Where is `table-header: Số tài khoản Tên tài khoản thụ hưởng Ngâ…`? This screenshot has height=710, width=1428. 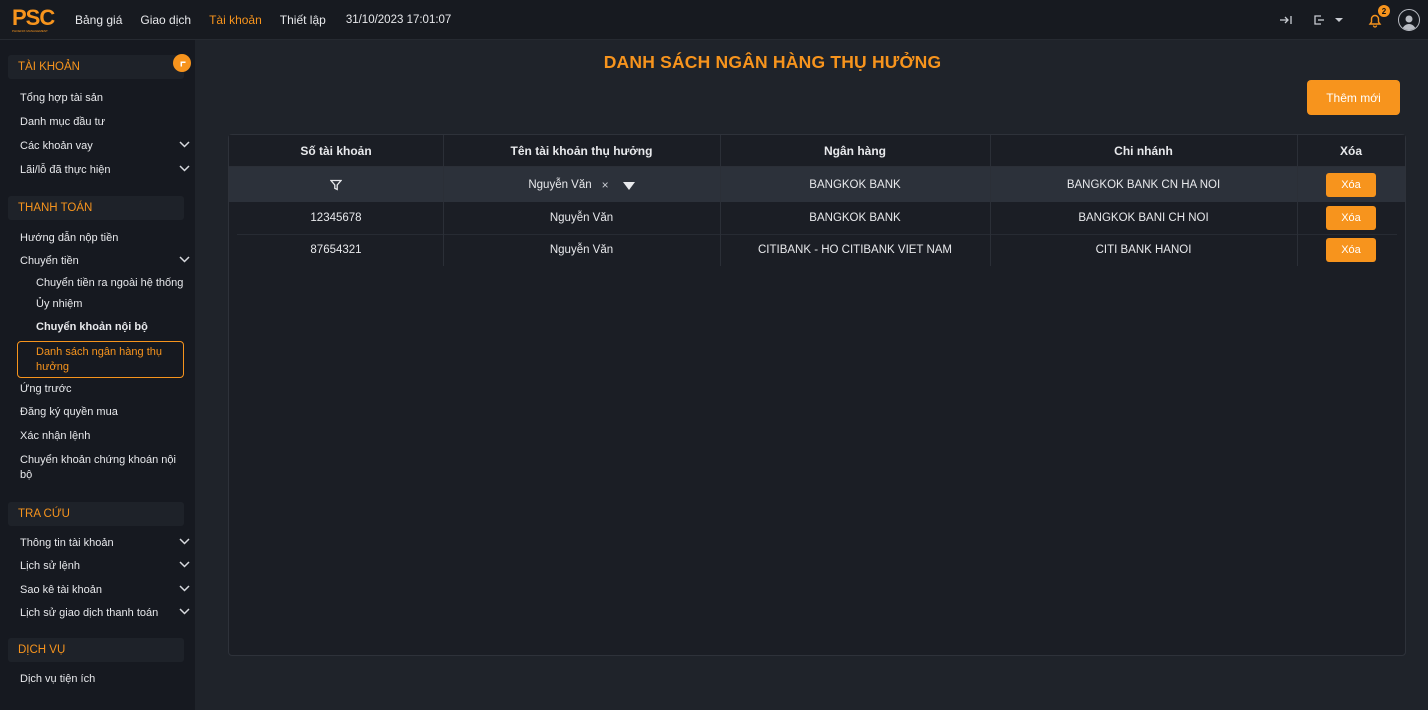
table-header: Số tài khoản Tên tài khoản thụ hưởng Ngâ… is located at coordinates (817, 151).